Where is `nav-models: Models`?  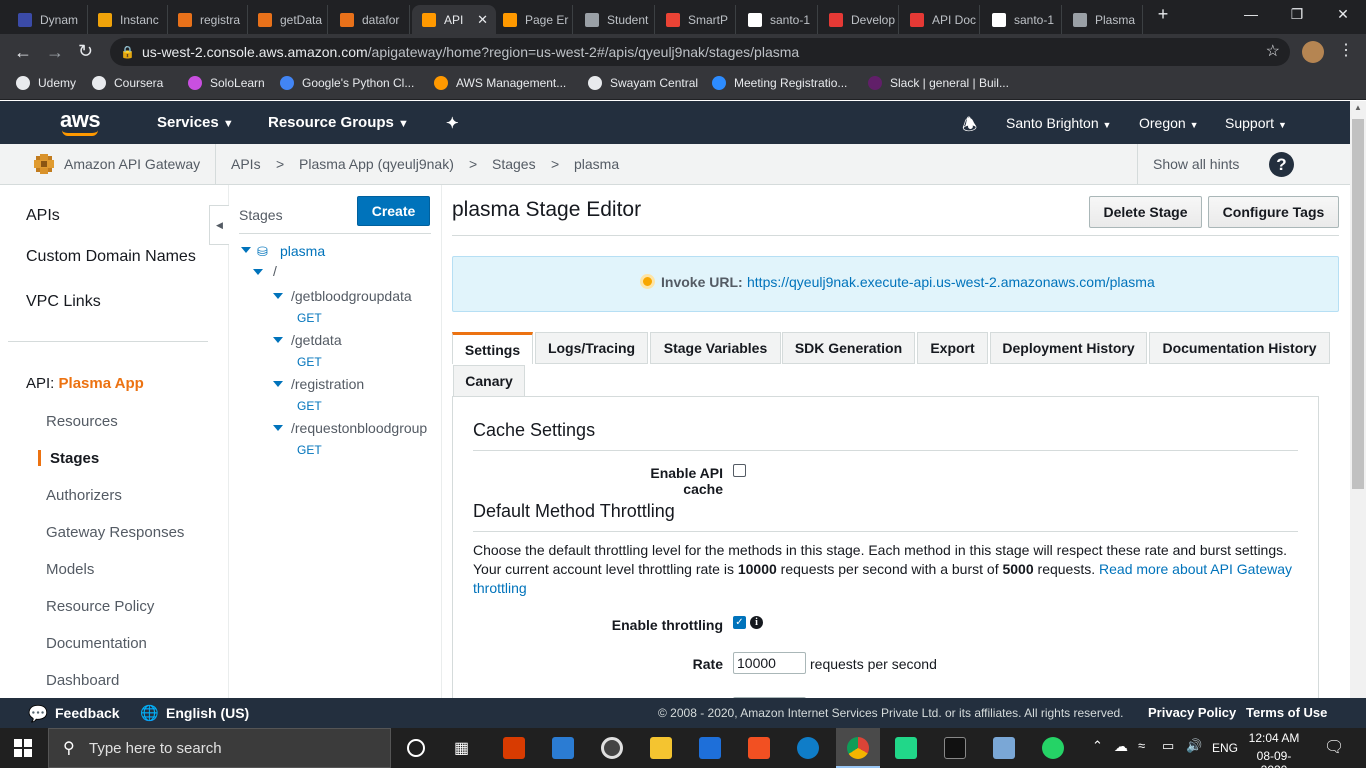
nav-models: Models is located at coordinates (70, 569).